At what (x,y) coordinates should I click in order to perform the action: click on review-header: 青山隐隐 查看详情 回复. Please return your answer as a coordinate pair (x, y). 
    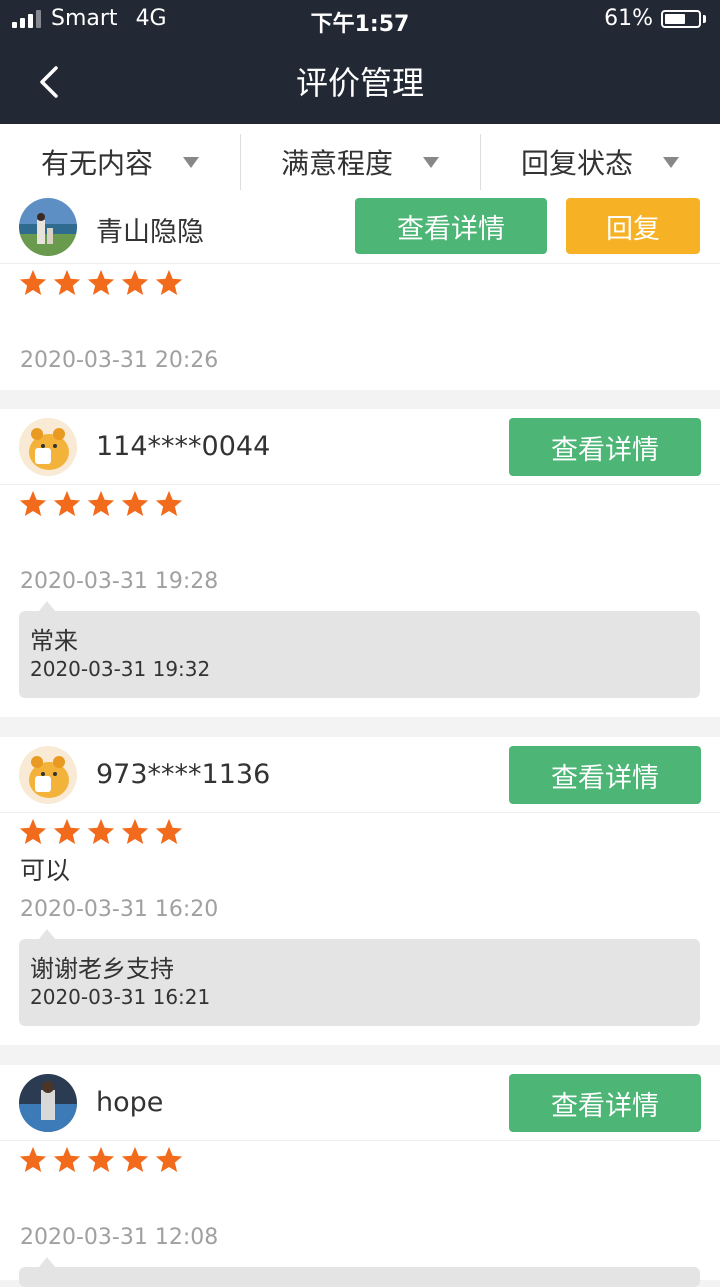
    Looking at the image, I should click on (360, 231).